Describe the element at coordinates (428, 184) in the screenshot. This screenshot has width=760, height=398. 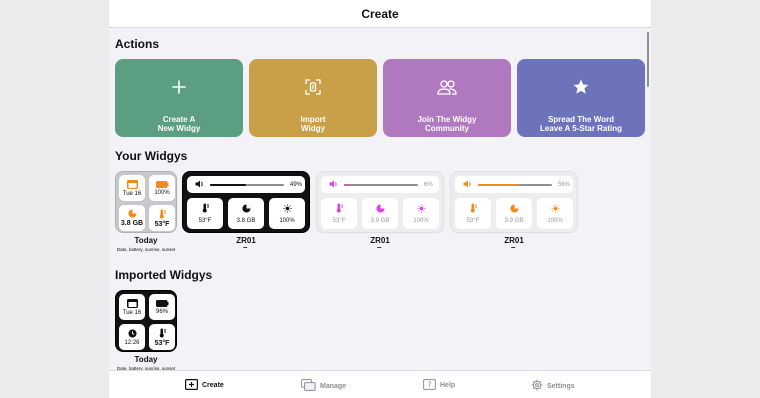
I see `volume-value: 6%` at that location.